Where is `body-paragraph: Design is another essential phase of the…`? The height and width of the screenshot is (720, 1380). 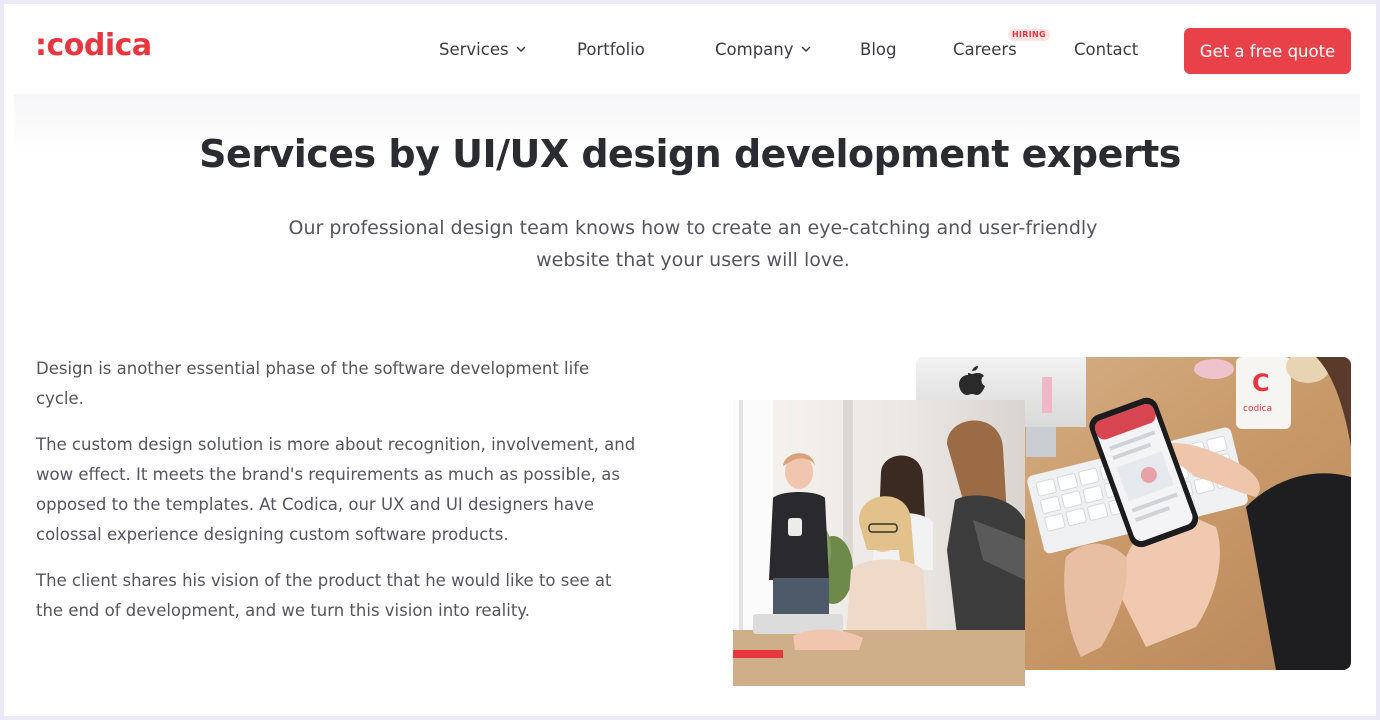 body-paragraph: Design is another essential phase of the… is located at coordinates (313, 383).